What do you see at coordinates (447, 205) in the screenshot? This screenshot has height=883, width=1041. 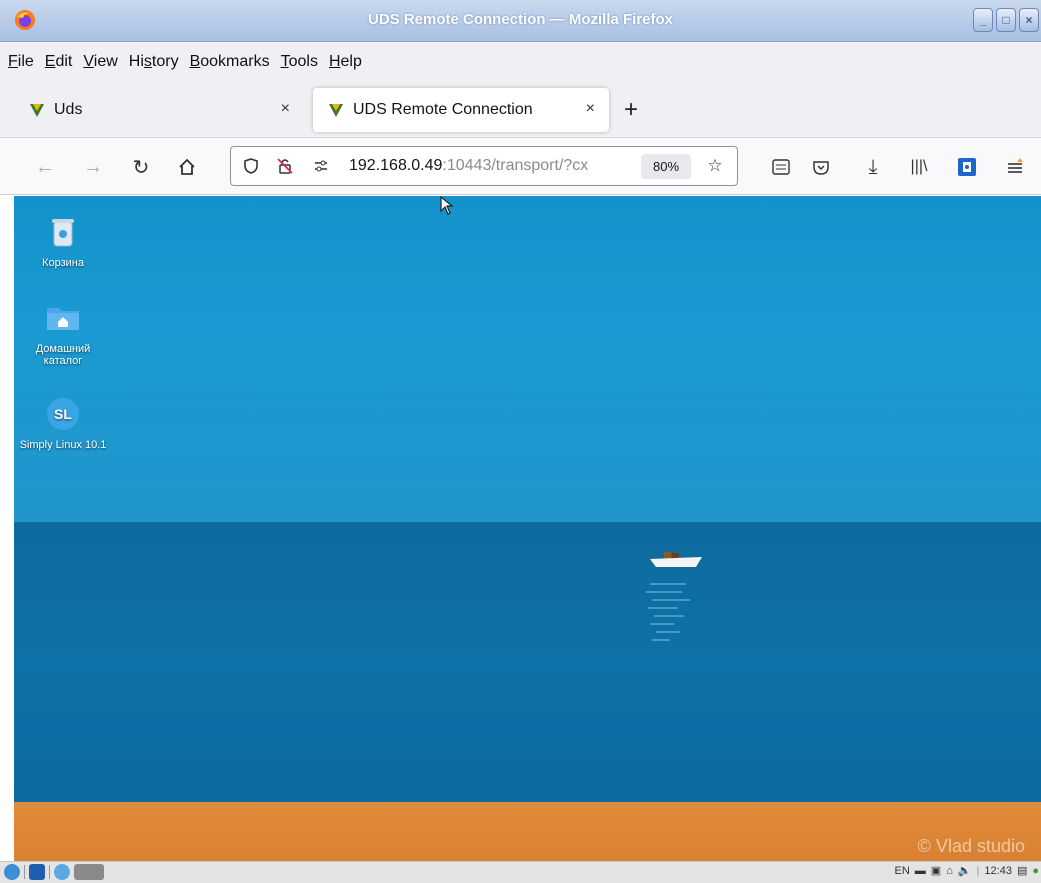 I see `mouse-cursor-icon` at bounding box center [447, 205].